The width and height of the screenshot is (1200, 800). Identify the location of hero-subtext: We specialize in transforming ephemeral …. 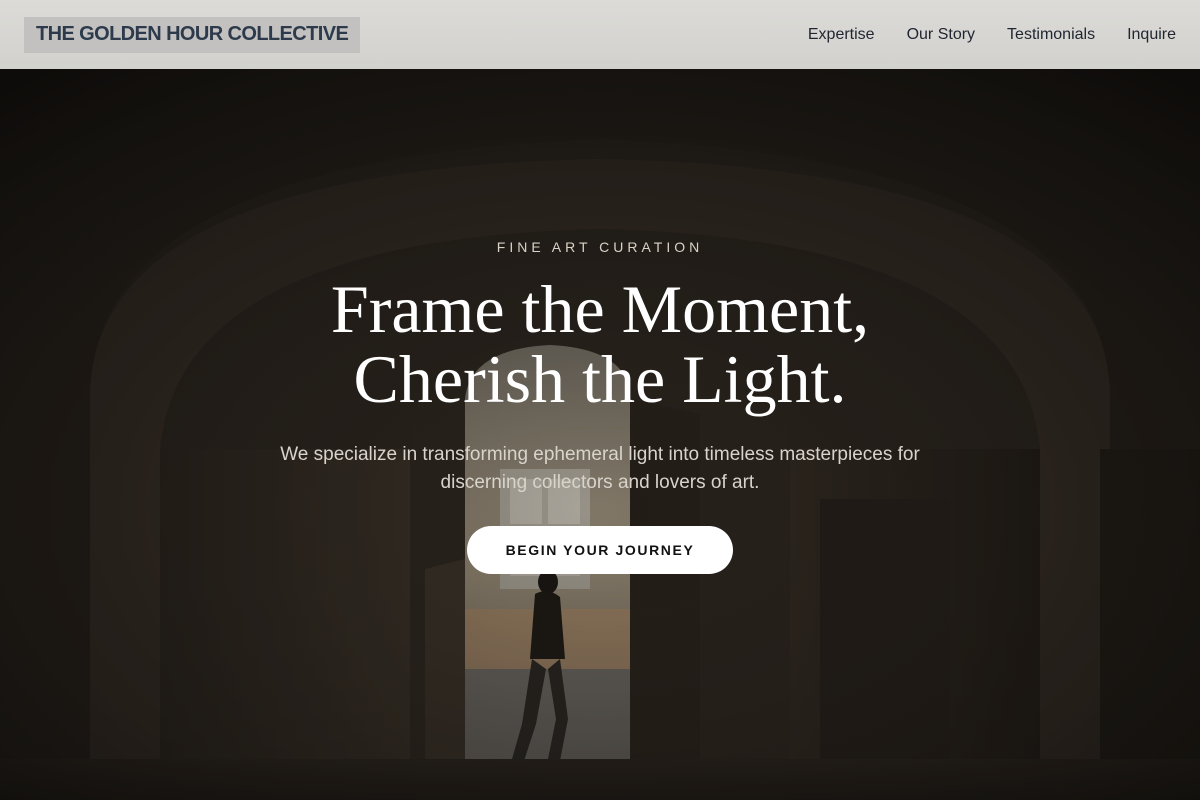
(600, 468).